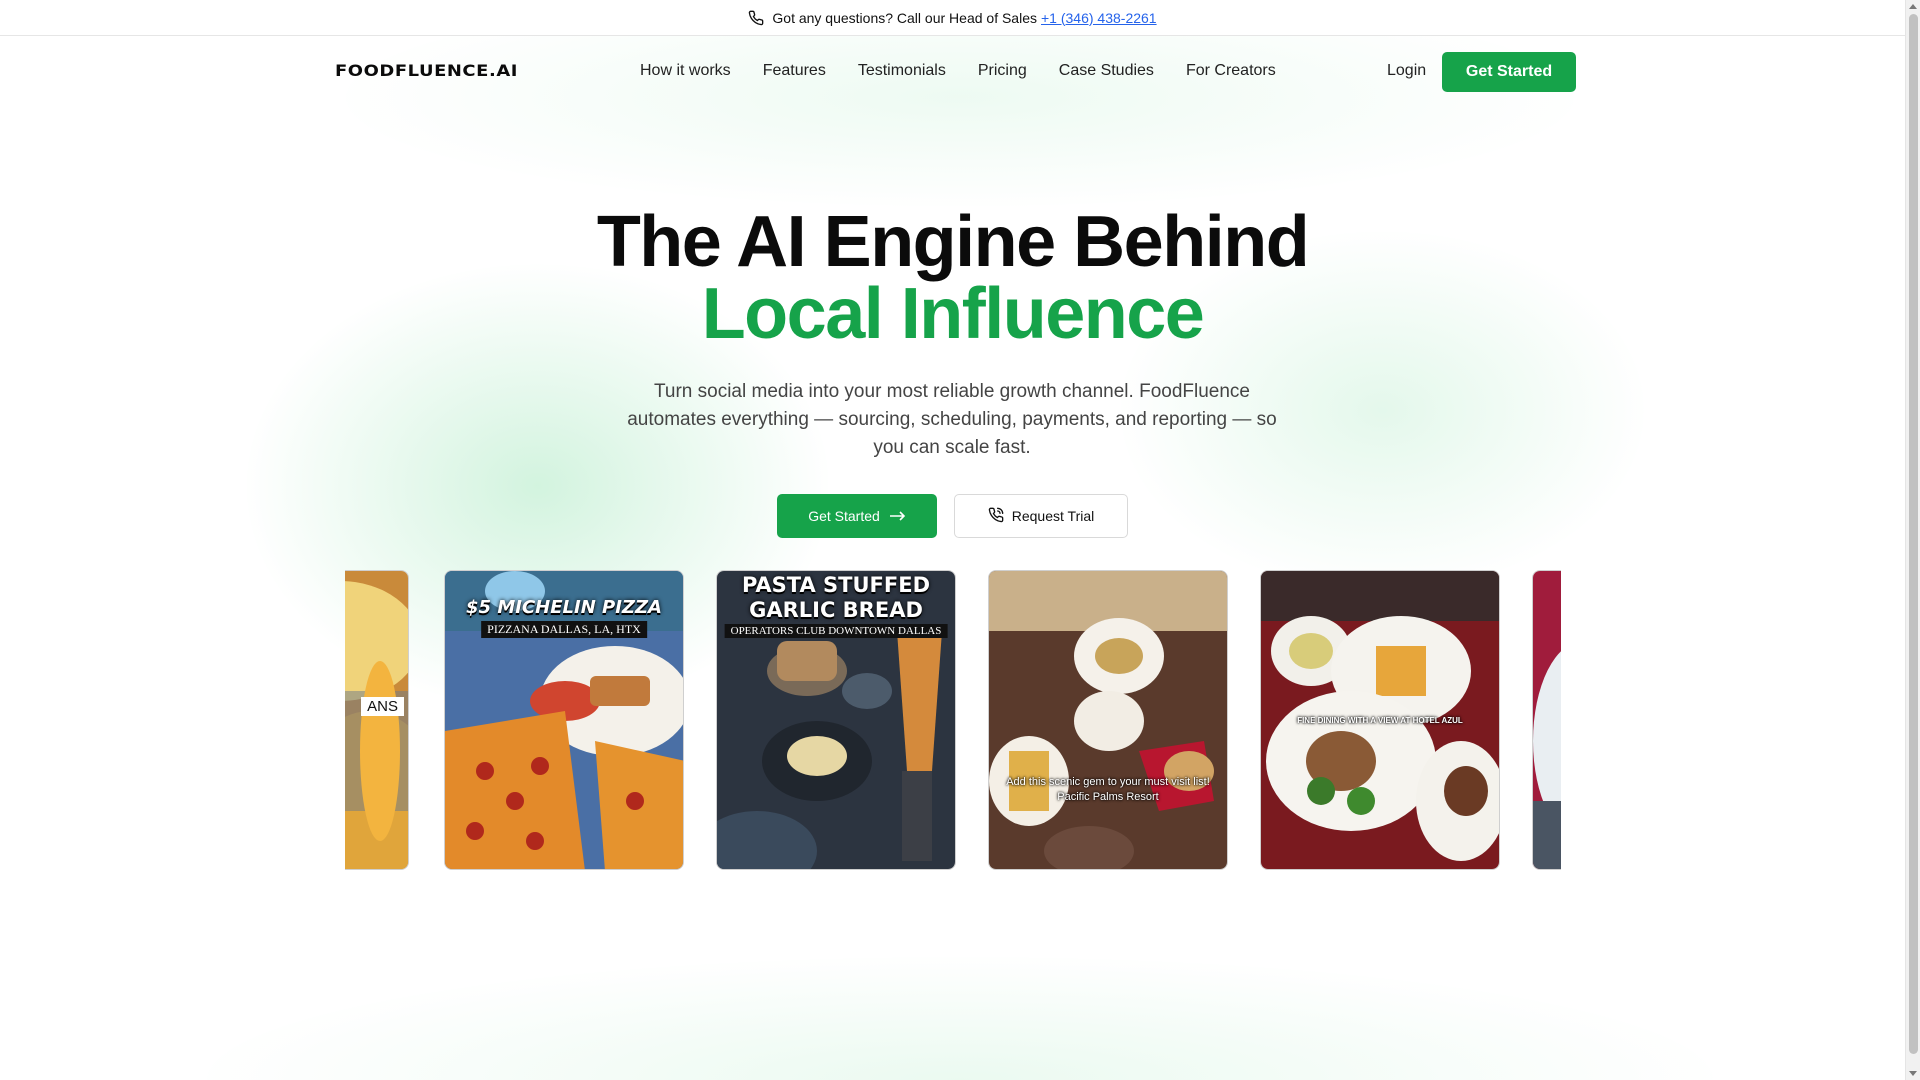 The height and width of the screenshot is (1080, 1920). What do you see at coordinates (685, 71) in the screenshot?
I see `nav-how-it-works: How it works` at bounding box center [685, 71].